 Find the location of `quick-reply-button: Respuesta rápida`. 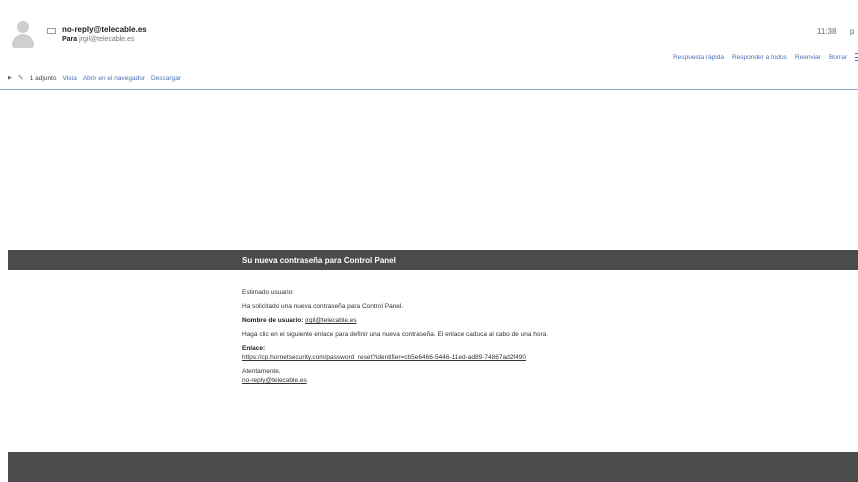

quick-reply-button: Respuesta rápida is located at coordinates (698, 57).